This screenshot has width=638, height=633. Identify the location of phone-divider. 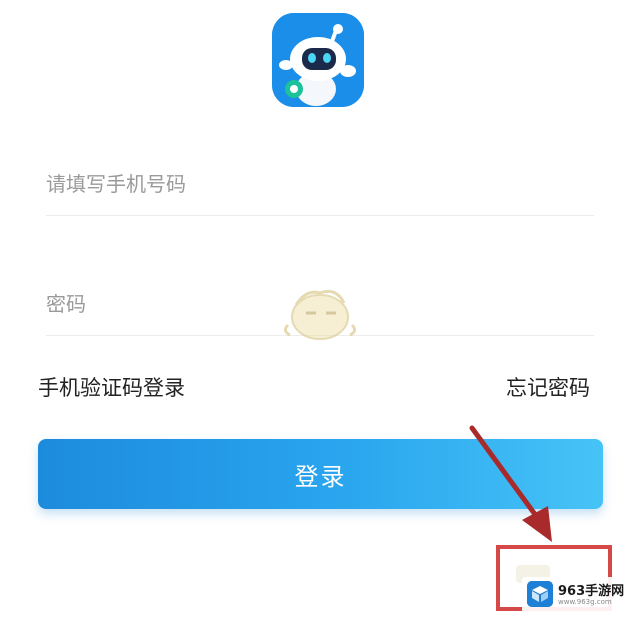
(320, 215).